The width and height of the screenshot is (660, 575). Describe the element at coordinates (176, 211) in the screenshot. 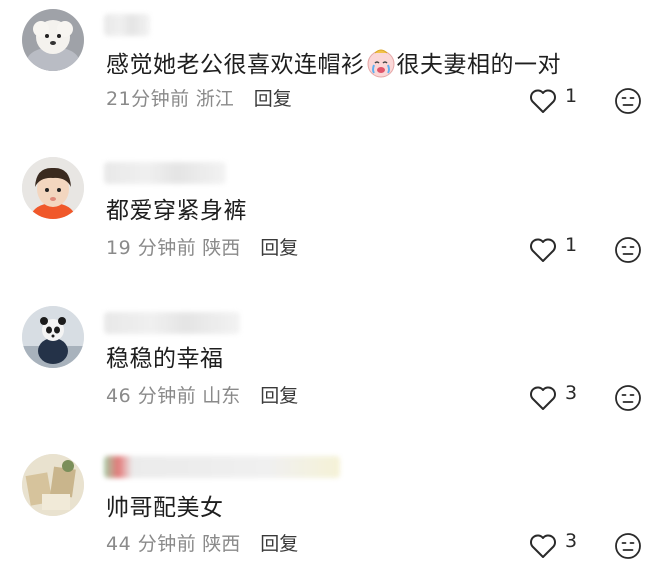

I see `comment-text: 都爱穿紧身裤` at that location.